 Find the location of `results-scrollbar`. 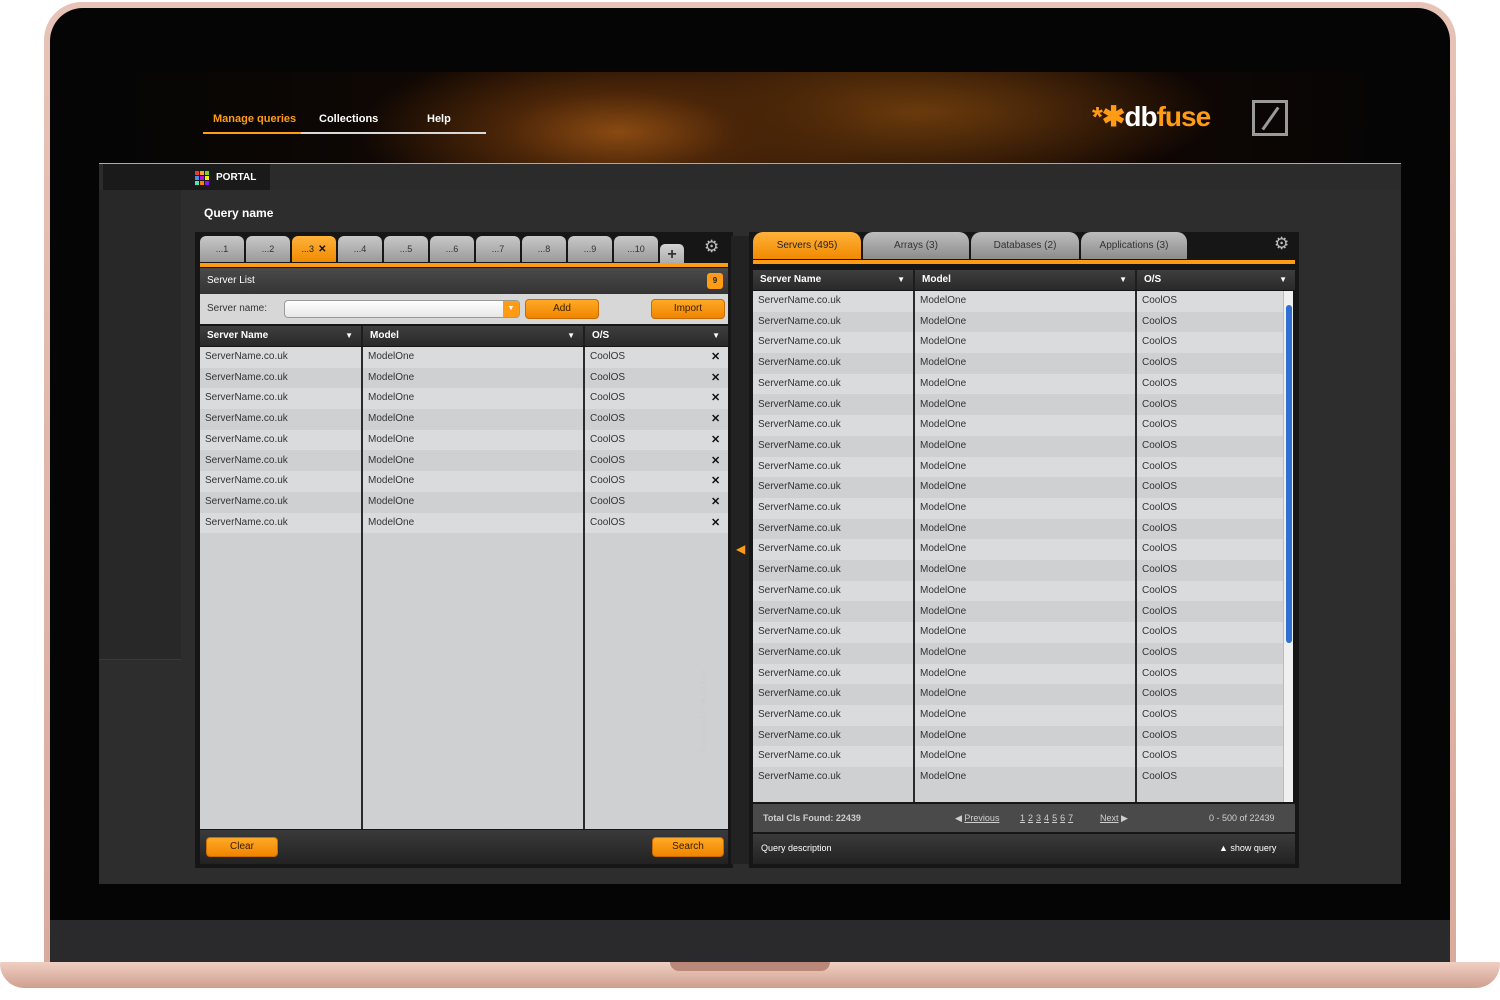

results-scrollbar is located at coordinates (1288, 546).